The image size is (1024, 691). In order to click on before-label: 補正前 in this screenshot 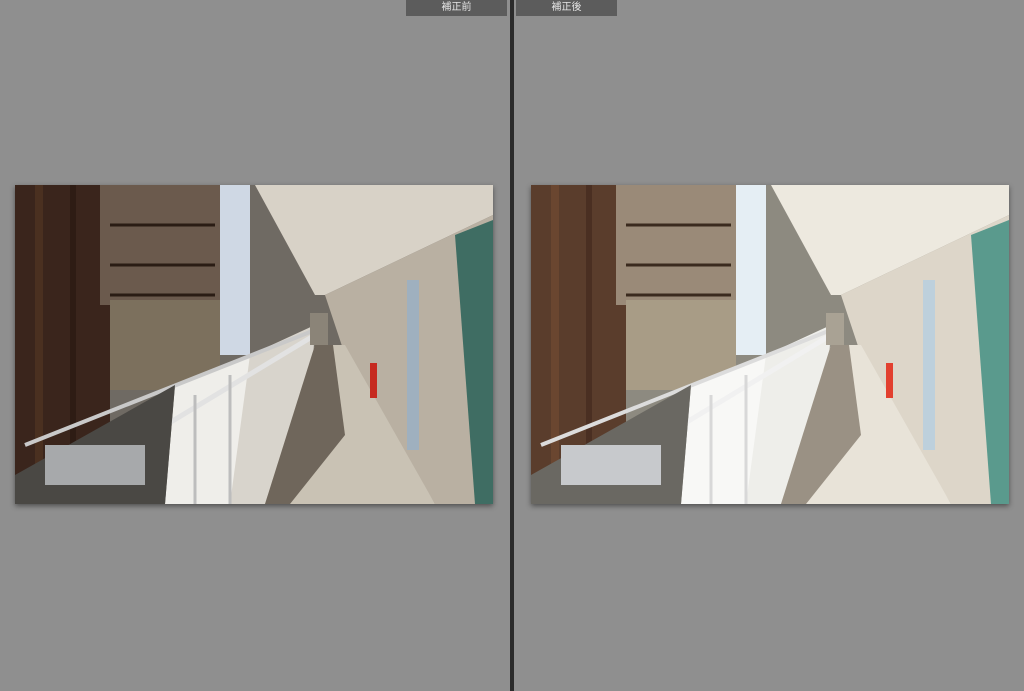, I will do `click(456, 8)`.